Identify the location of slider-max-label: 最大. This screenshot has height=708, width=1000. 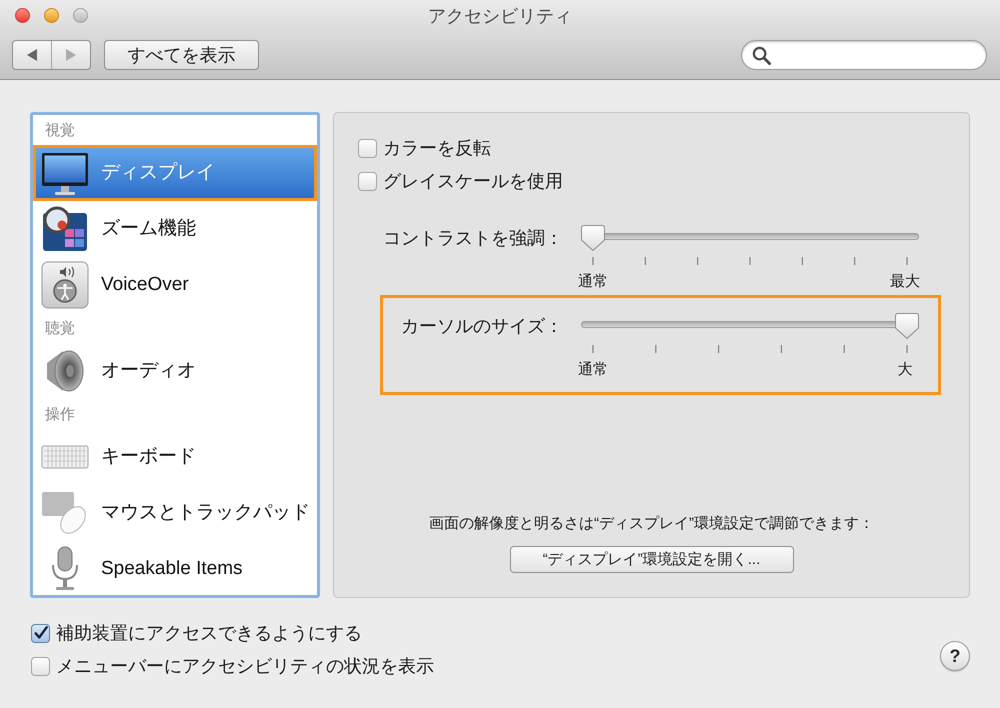
(905, 282).